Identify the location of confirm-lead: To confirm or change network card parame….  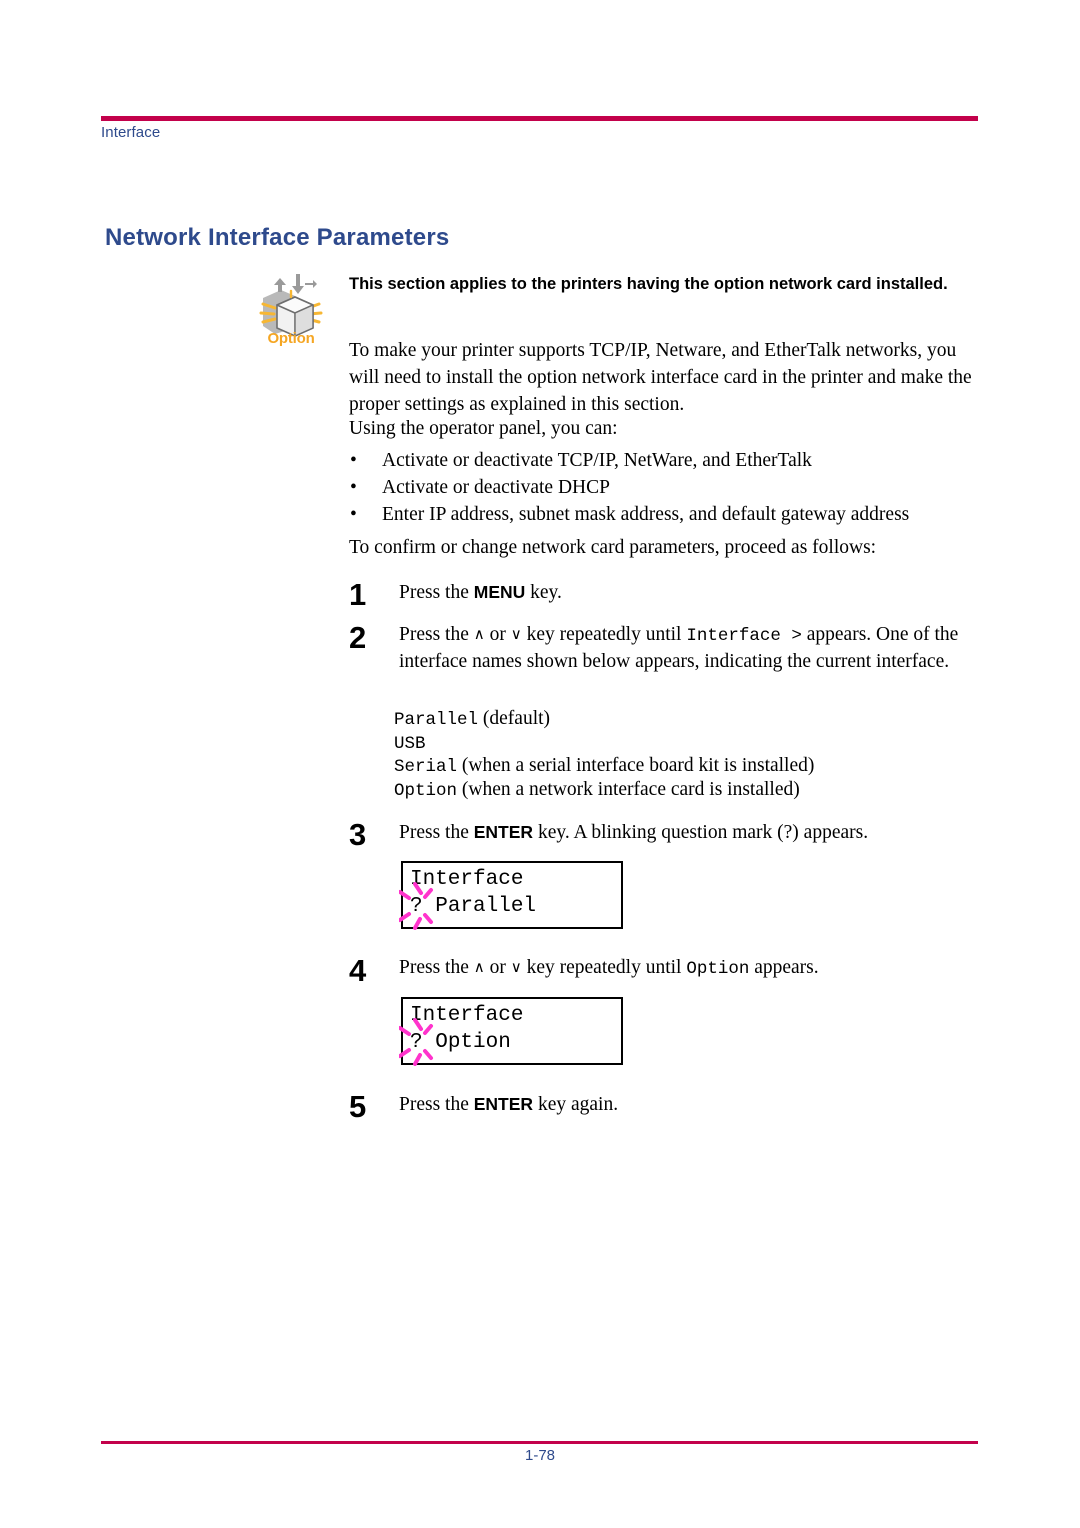
(613, 547).